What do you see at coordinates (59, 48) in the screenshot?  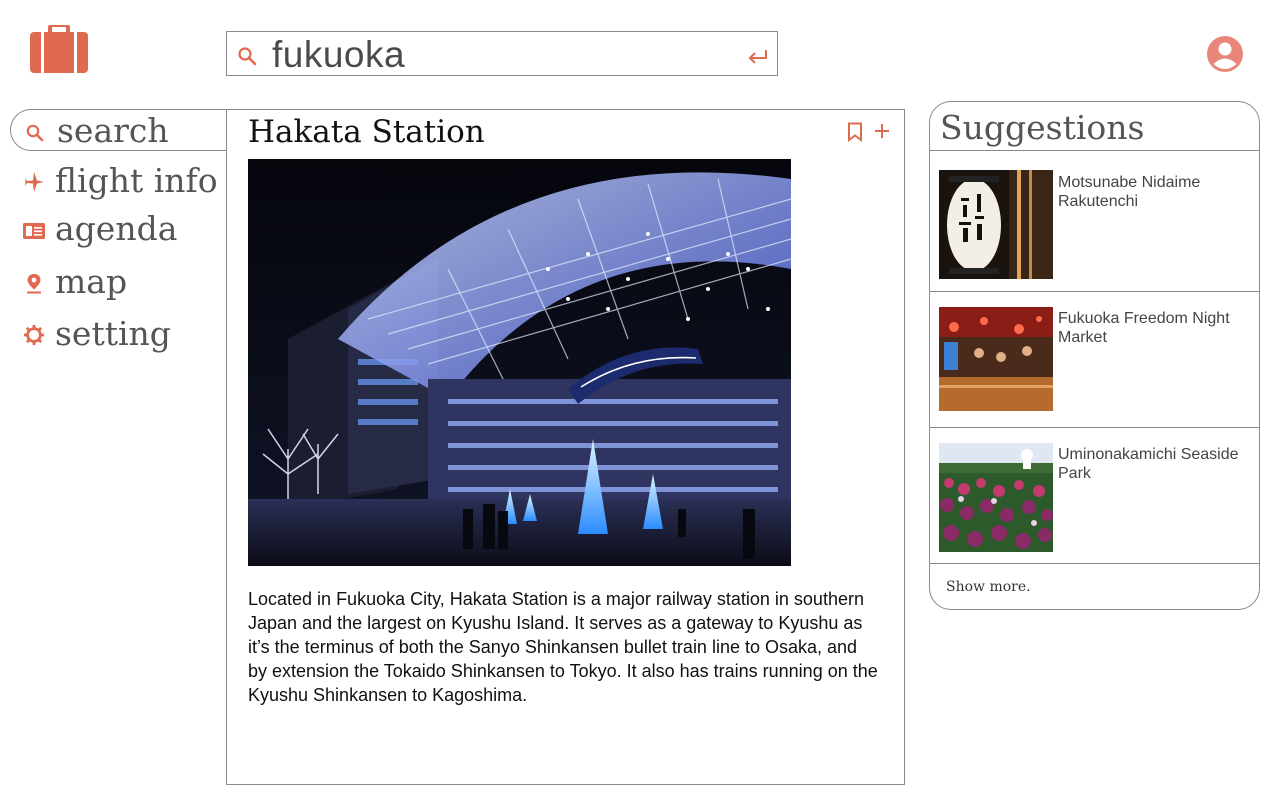 I see `suitcase-logo-icon` at bounding box center [59, 48].